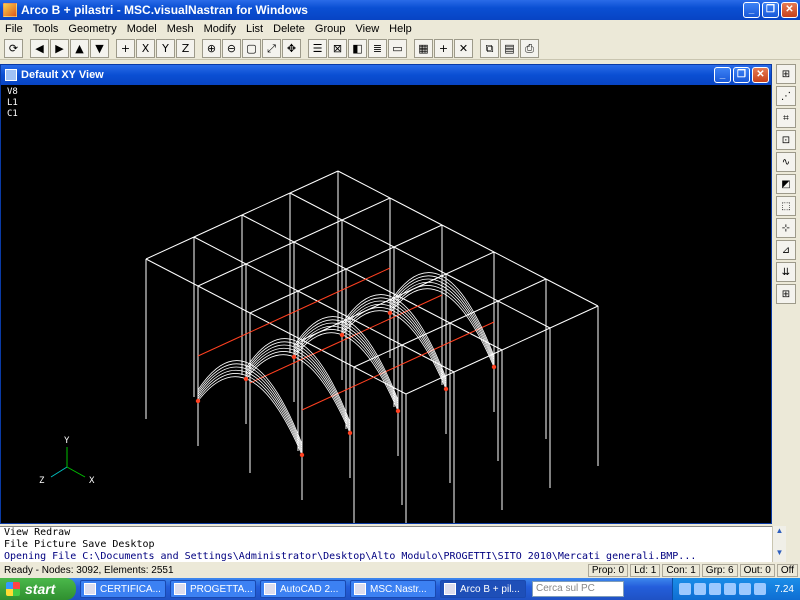  What do you see at coordinates (37, 532) in the screenshot?
I see `output-line: View Redraw` at bounding box center [37, 532].